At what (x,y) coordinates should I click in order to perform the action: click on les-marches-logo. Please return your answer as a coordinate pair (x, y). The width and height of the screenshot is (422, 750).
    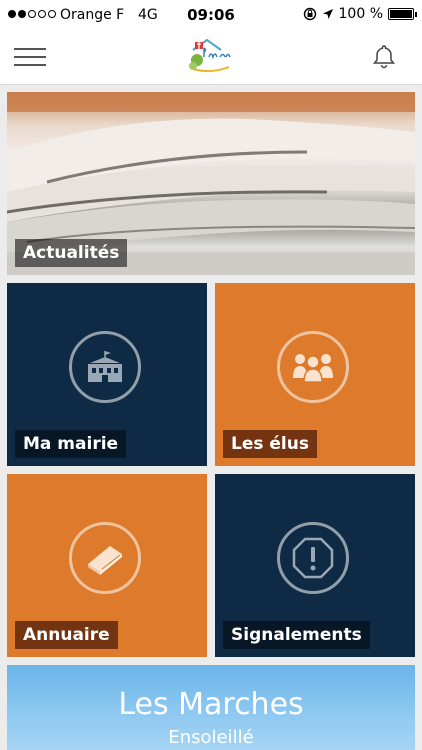
    Looking at the image, I should click on (210, 55).